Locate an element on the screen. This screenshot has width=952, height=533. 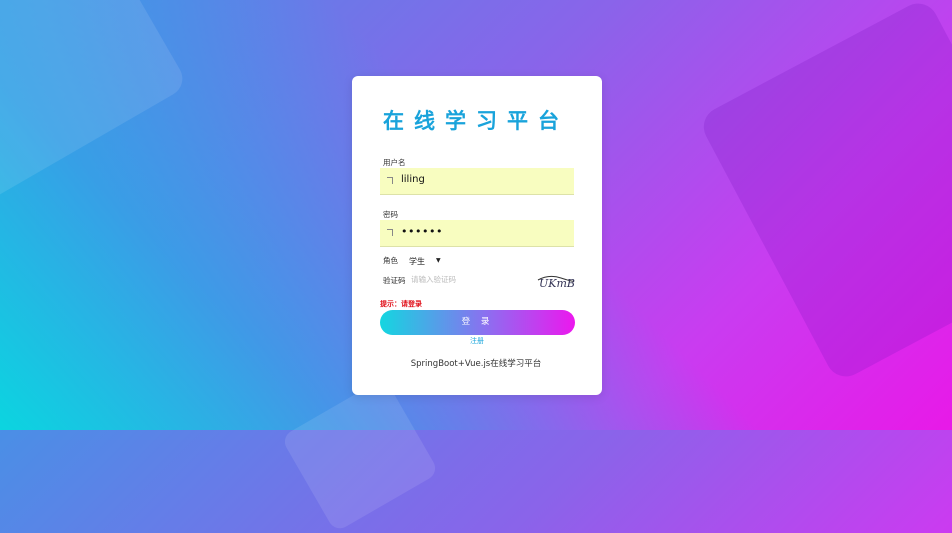
chevron-down-icon: ▼ is located at coordinates (438, 260).